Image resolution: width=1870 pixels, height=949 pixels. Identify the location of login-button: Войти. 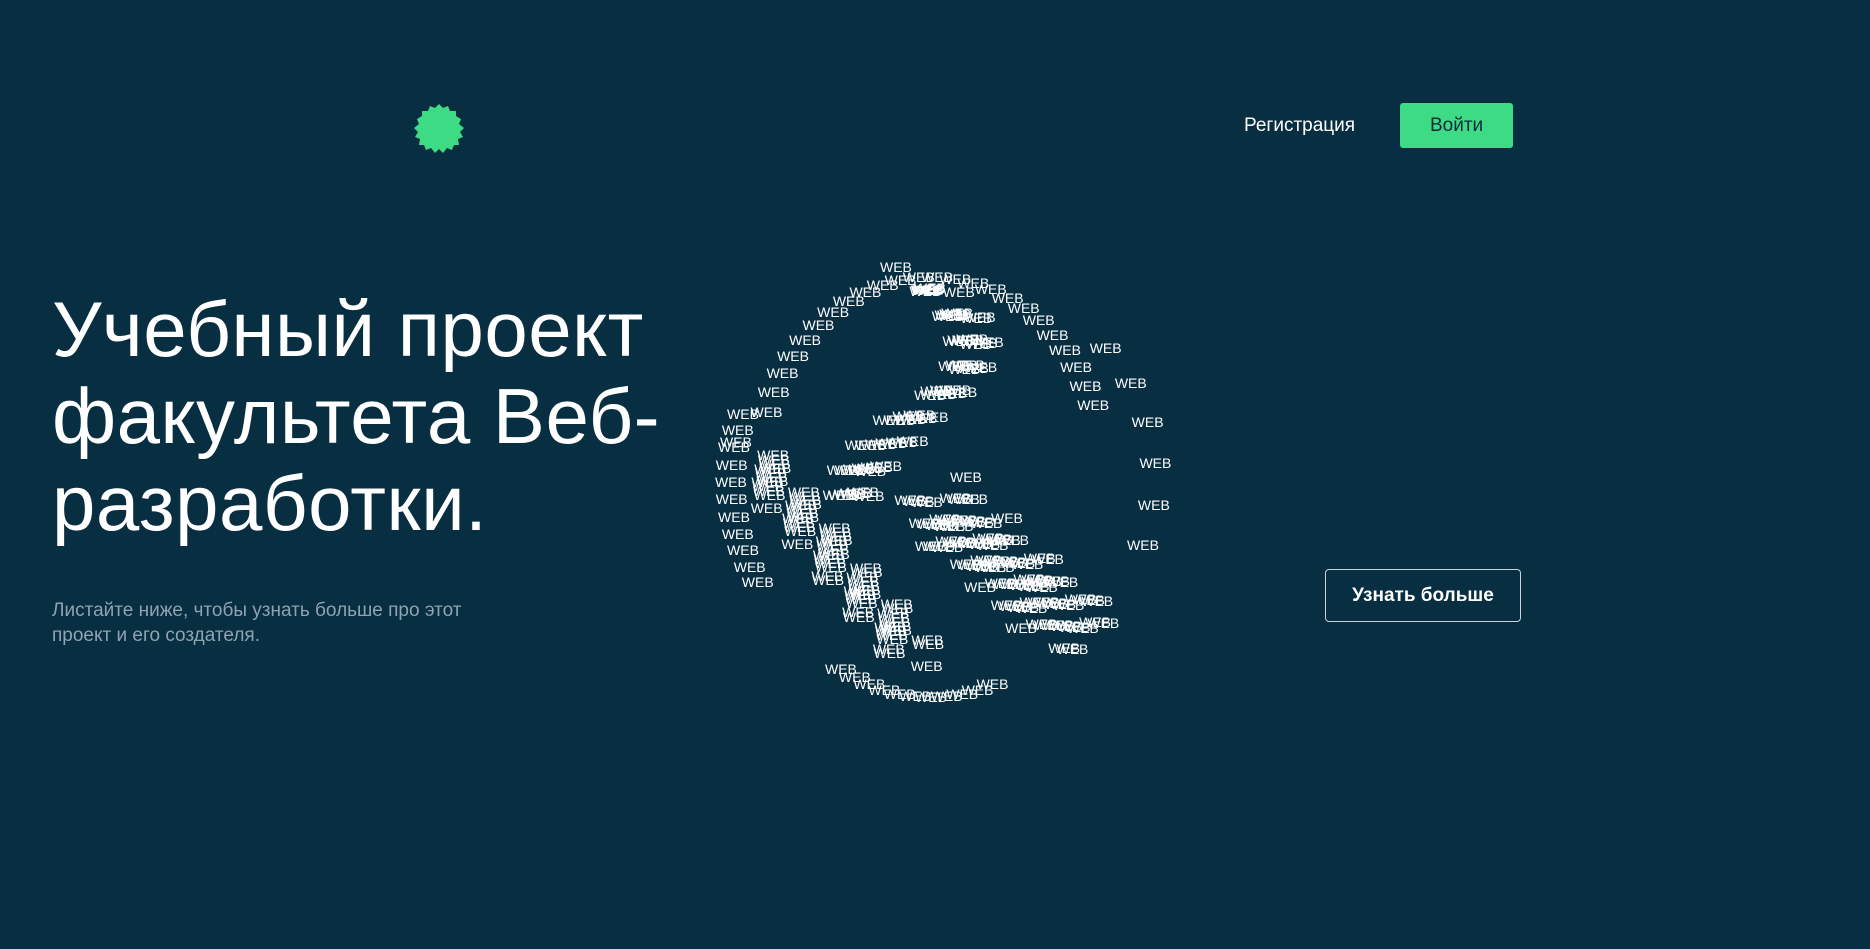
(1457, 125).